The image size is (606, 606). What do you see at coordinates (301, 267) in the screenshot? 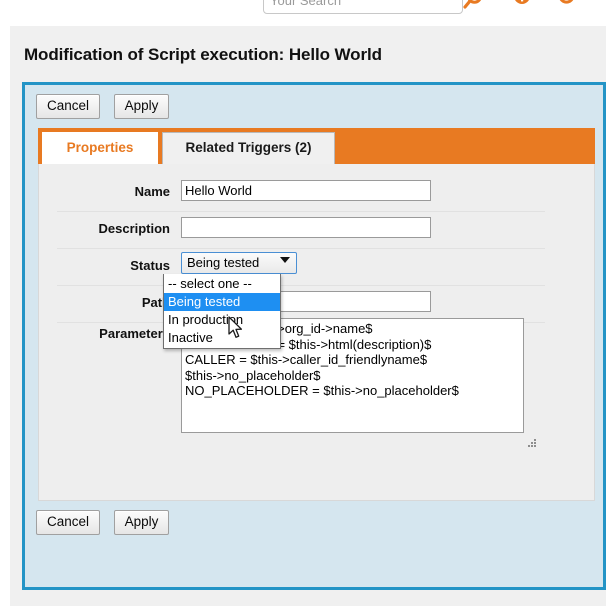
I see `form-row-status: Status Being tested` at bounding box center [301, 267].